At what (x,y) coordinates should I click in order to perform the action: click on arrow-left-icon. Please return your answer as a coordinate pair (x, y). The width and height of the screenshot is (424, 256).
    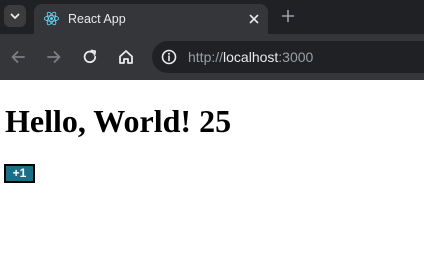
    Looking at the image, I should click on (18, 57).